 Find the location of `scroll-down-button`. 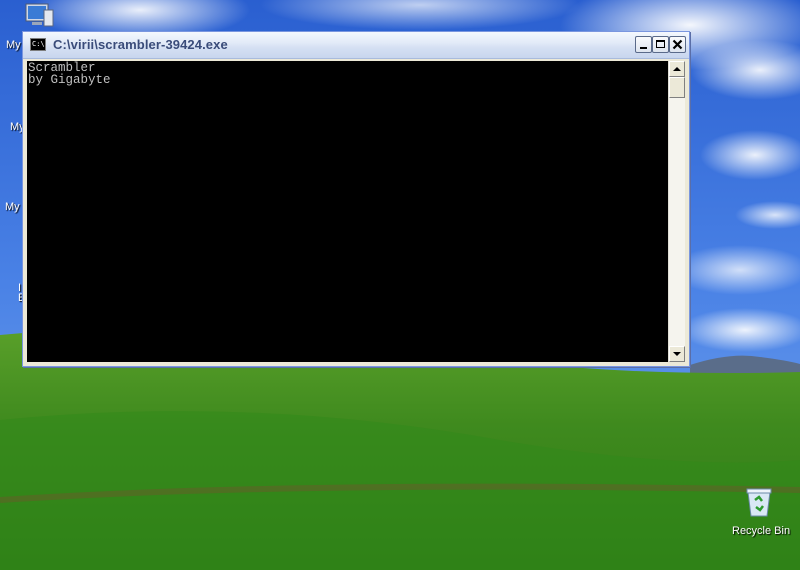

scroll-down-button is located at coordinates (677, 354).